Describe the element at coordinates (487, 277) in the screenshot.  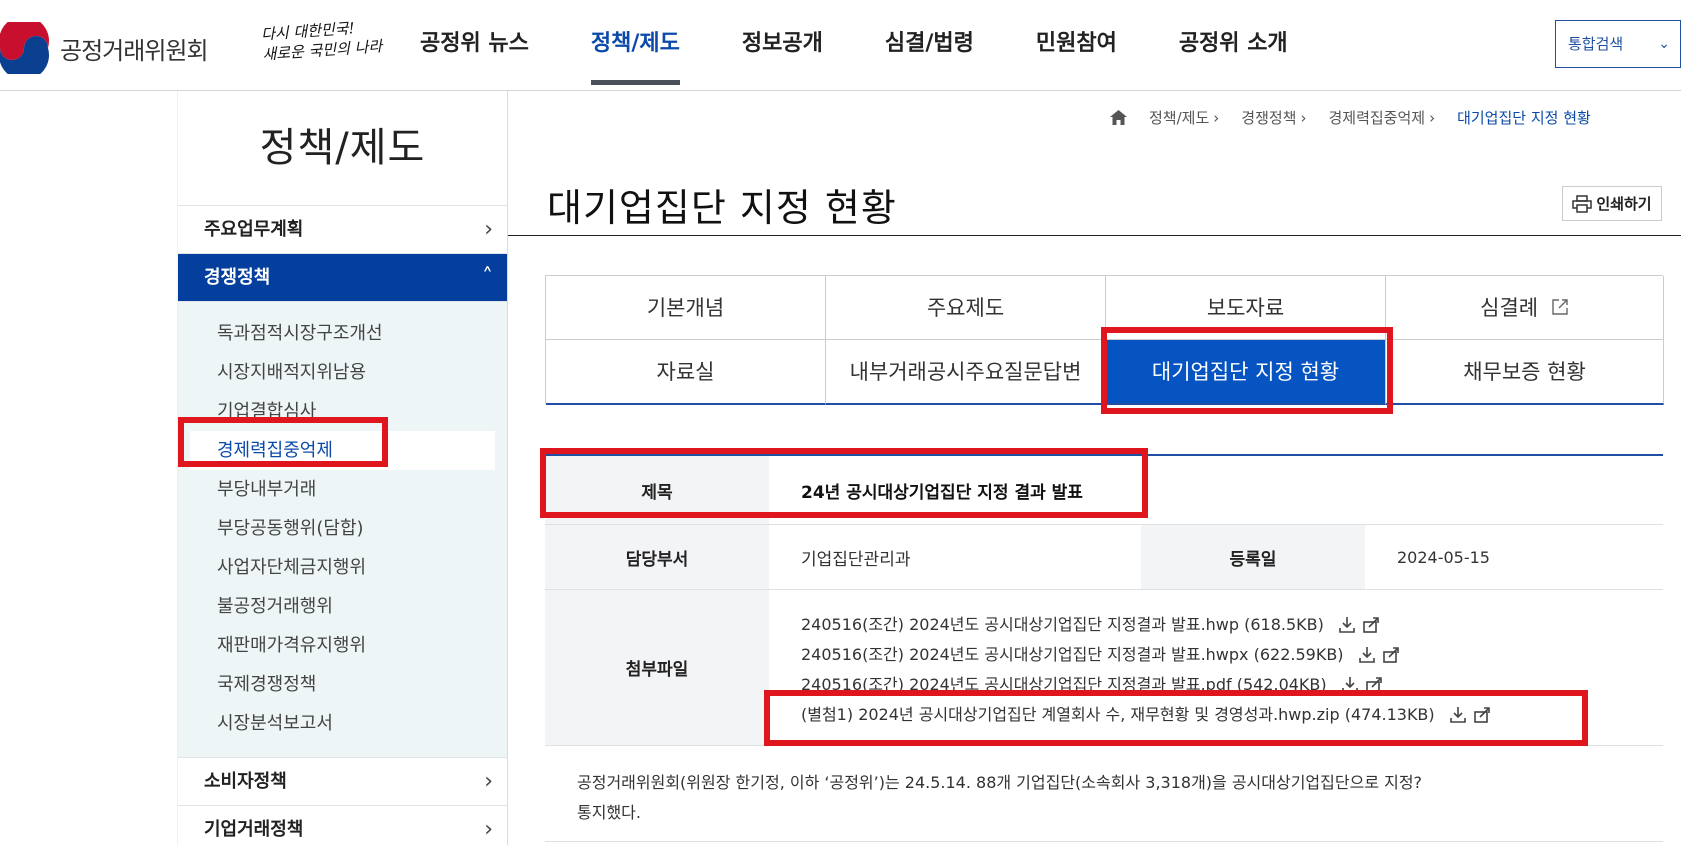
I see `chevron-up-icon: ˄` at that location.